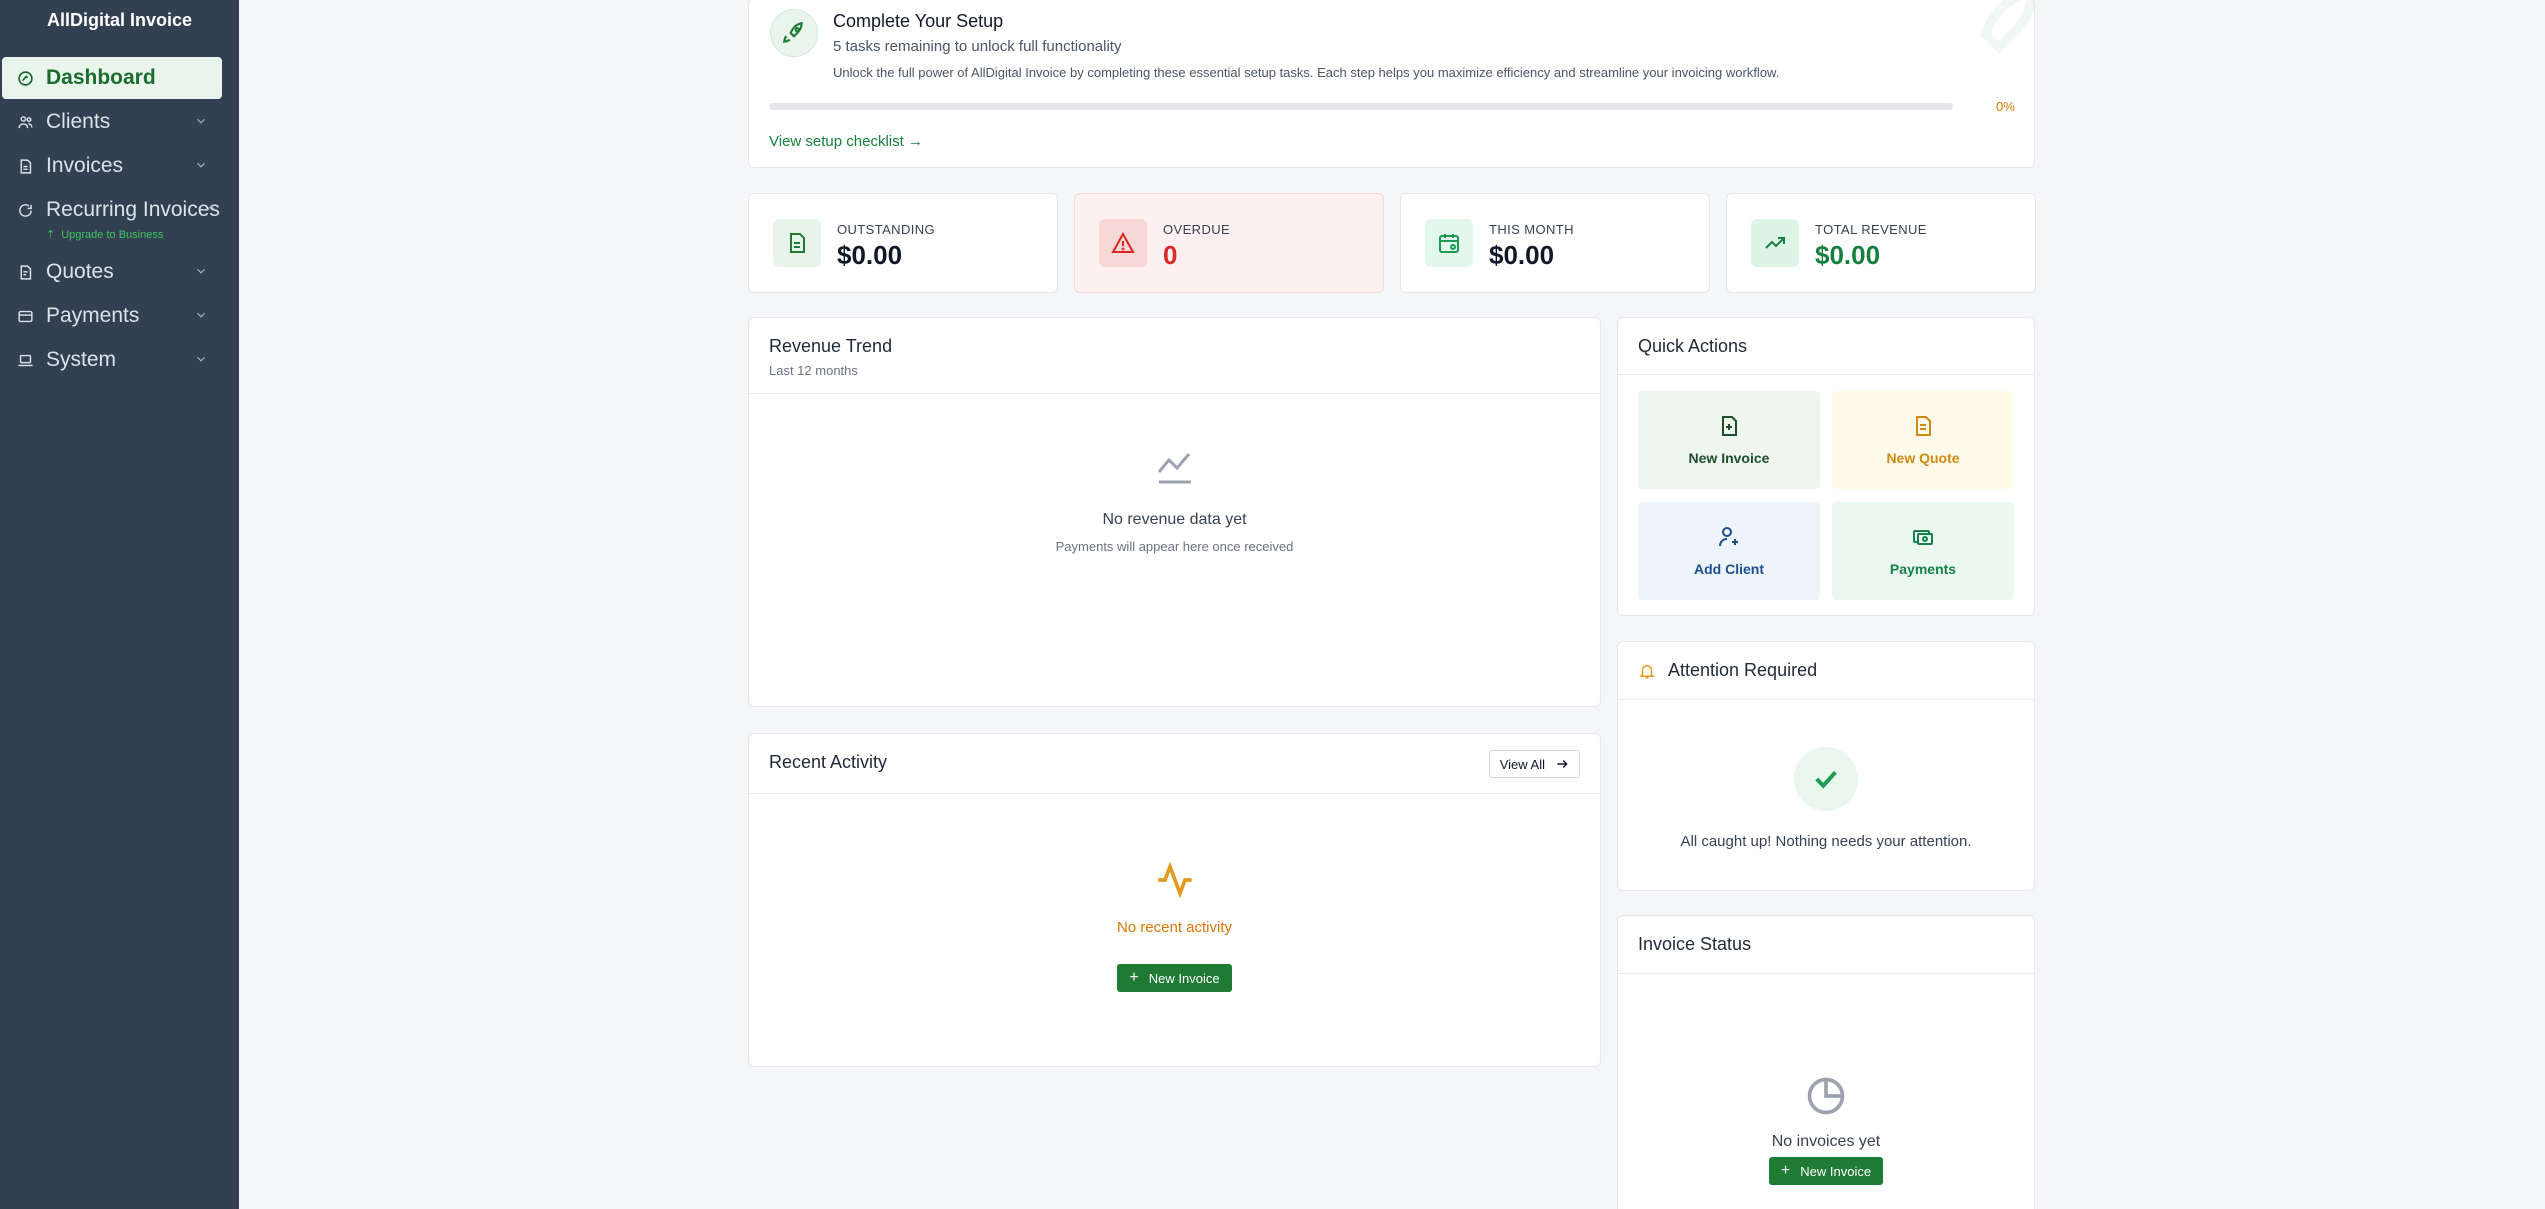  I want to click on sidebar-item-payments: Payments, so click(112, 316).